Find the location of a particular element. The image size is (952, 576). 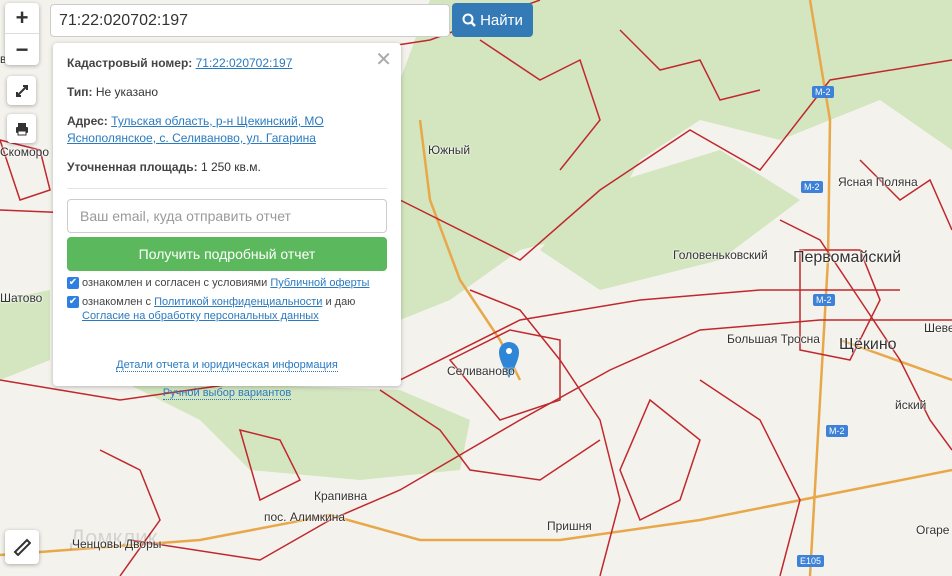

search-button-label: Найти is located at coordinates (501, 20).